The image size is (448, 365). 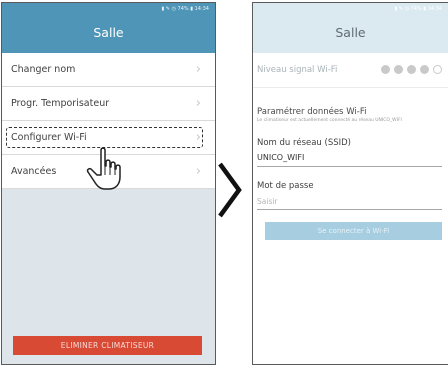 What do you see at coordinates (103, 168) in the screenshot?
I see `hand-pointer-icon` at bounding box center [103, 168].